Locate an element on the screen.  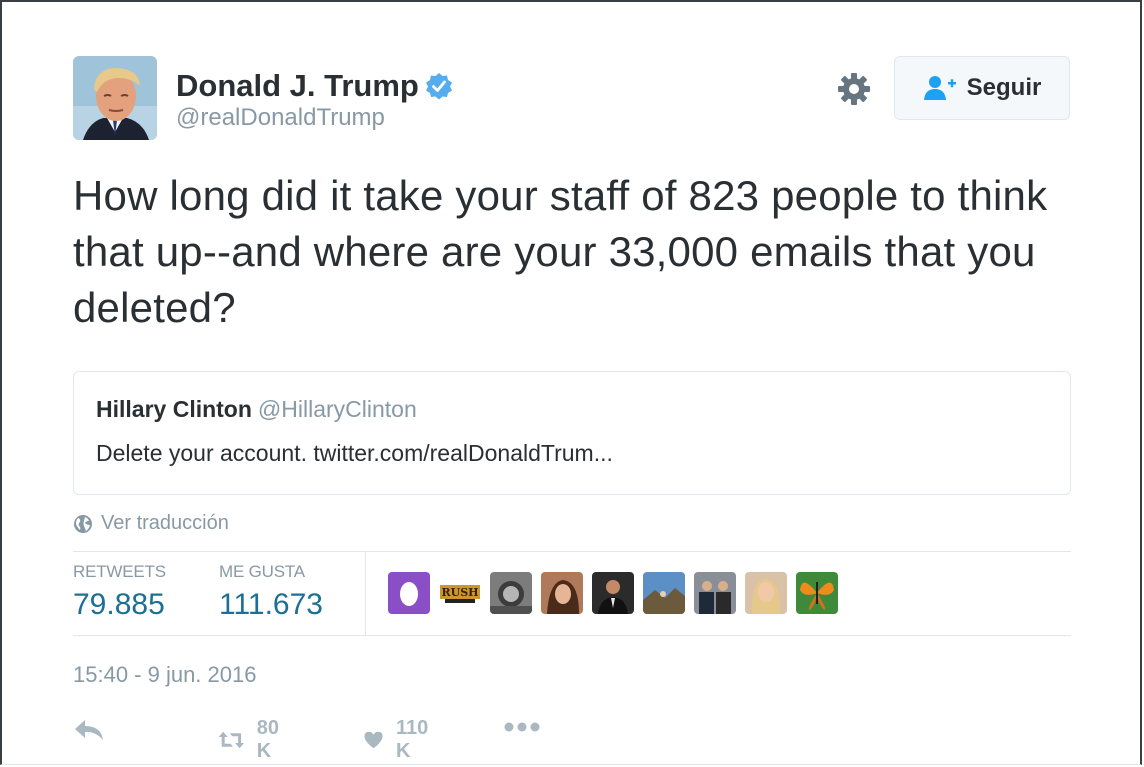
landscape-avatar is located at coordinates (664, 593).